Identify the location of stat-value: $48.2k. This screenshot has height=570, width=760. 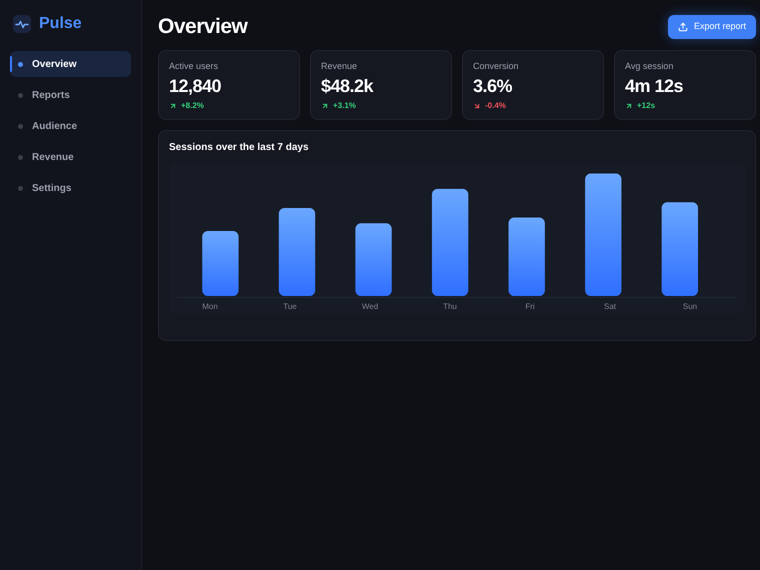
(347, 86).